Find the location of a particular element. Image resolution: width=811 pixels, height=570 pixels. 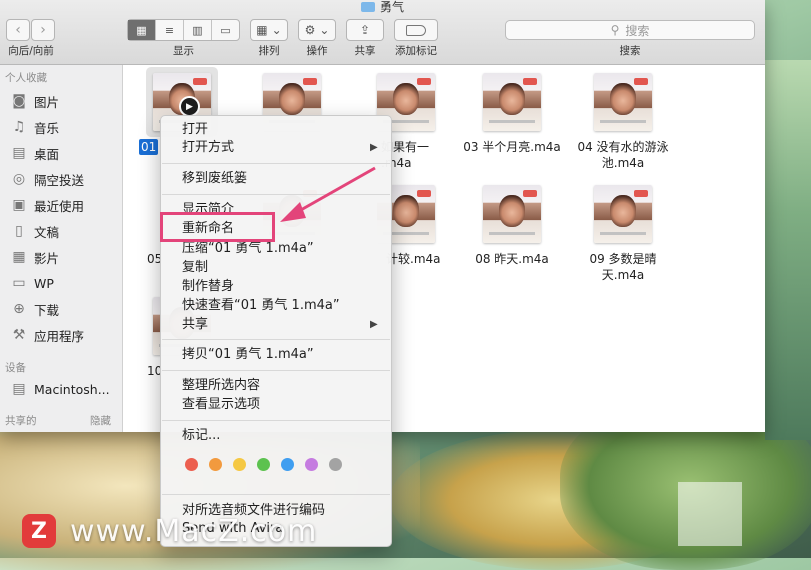

folder-icon is located at coordinates (367, 7).